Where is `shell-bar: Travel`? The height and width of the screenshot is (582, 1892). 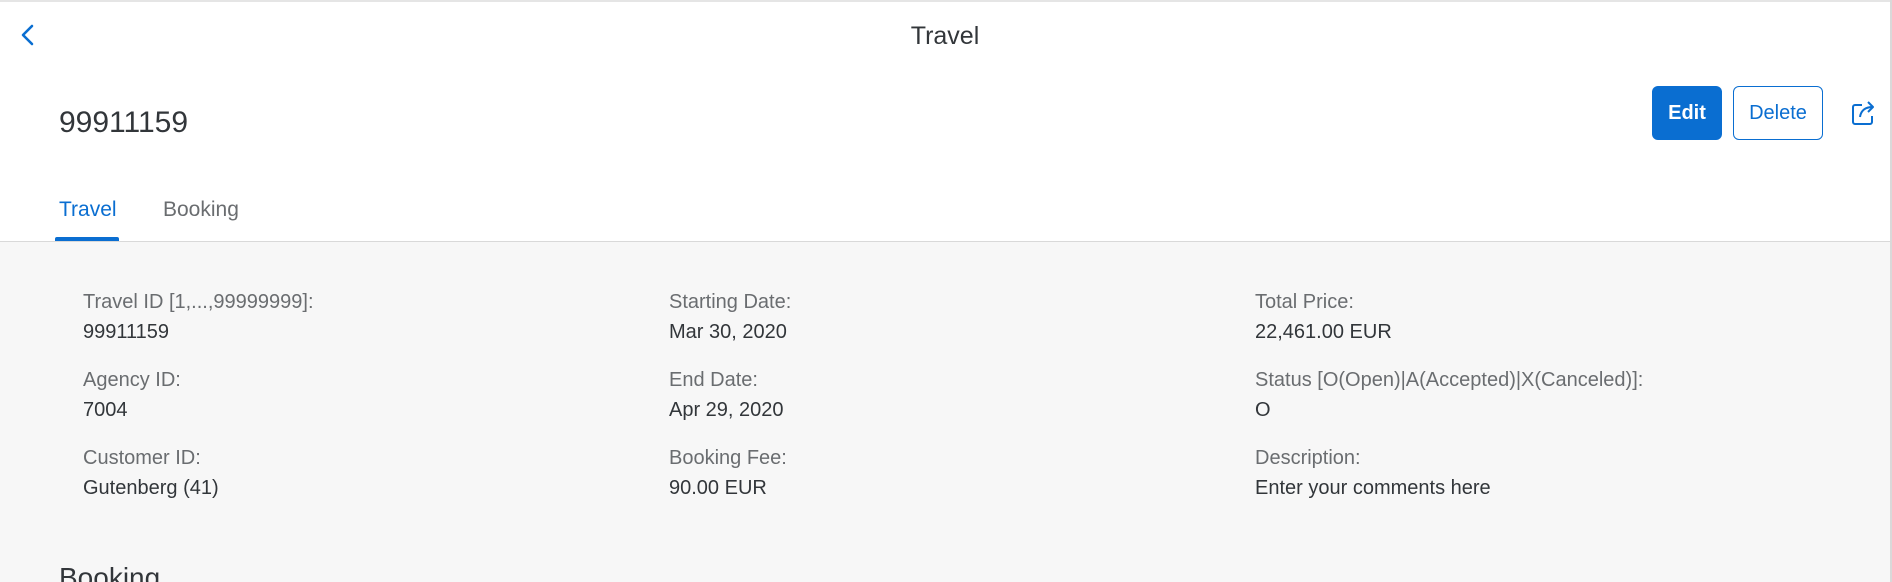
shell-bar: Travel is located at coordinates (945, 35).